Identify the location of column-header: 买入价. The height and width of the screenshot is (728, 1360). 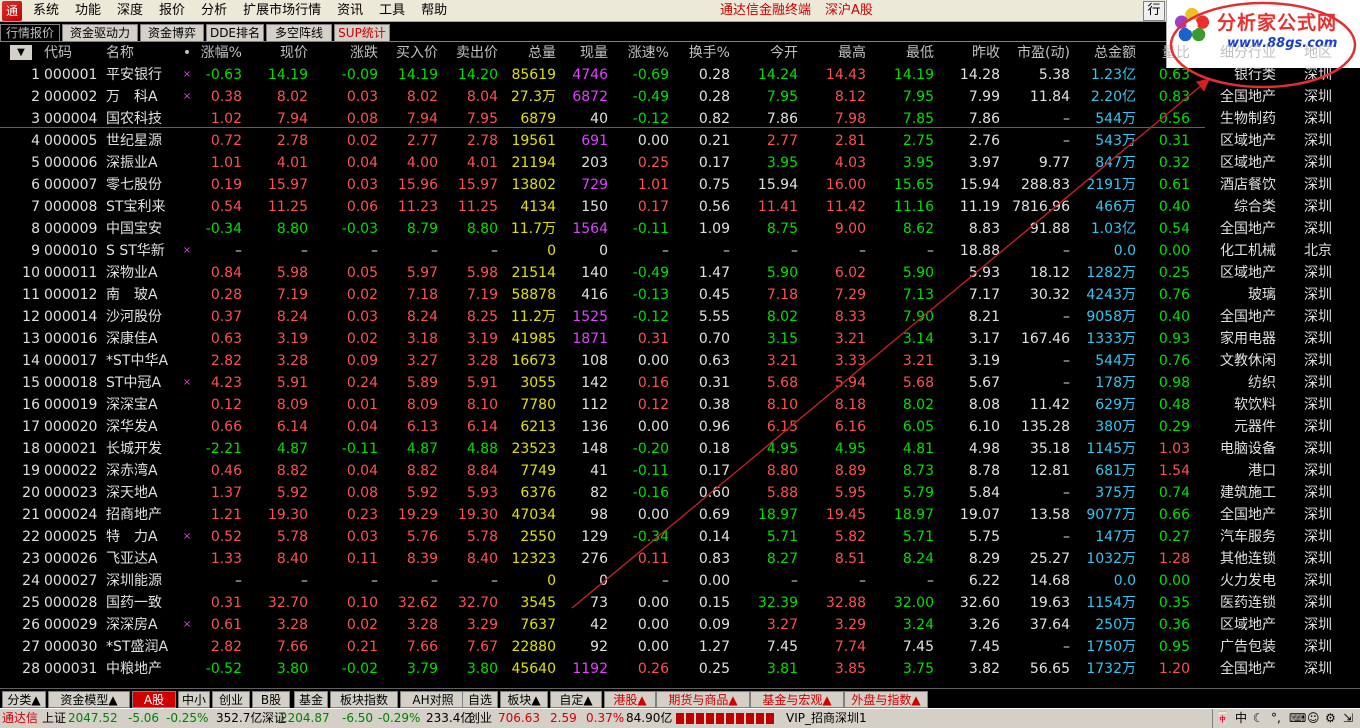
(412, 53).